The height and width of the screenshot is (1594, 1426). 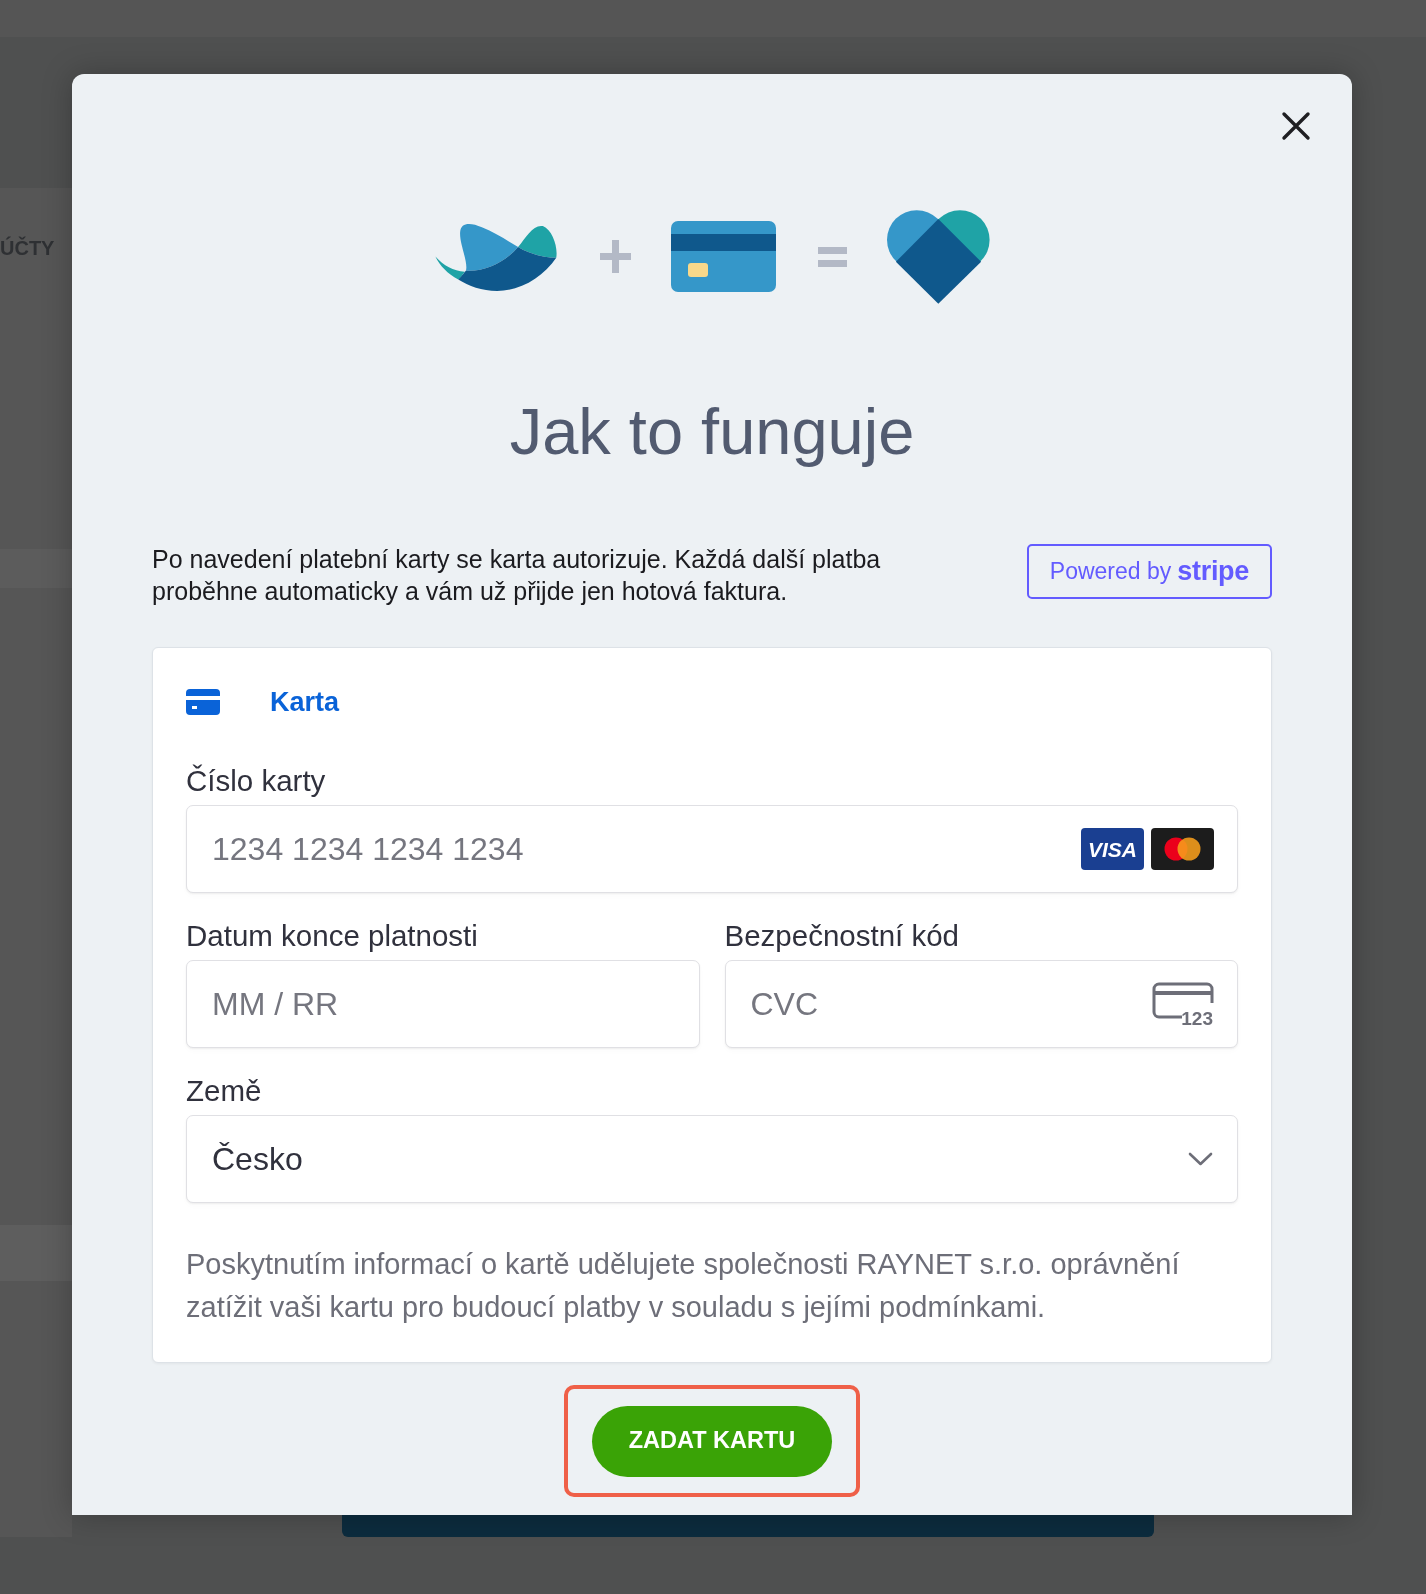 What do you see at coordinates (683, 1285) in the screenshot?
I see `consent-text: Poskytnutím informací o kartě udělujete společnosti RAYNET s.r.o. oprávnění zatížit vaši kartu pro budoucí platby v souladu s jejími podmínkami.` at bounding box center [683, 1285].